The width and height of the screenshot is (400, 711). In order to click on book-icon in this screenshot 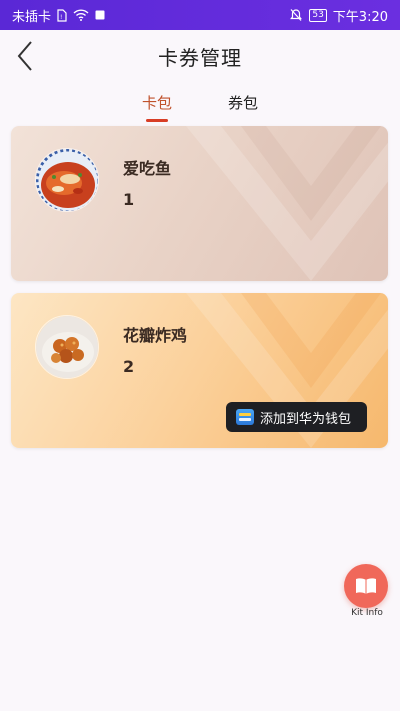, I will do `click(366, 586)`.